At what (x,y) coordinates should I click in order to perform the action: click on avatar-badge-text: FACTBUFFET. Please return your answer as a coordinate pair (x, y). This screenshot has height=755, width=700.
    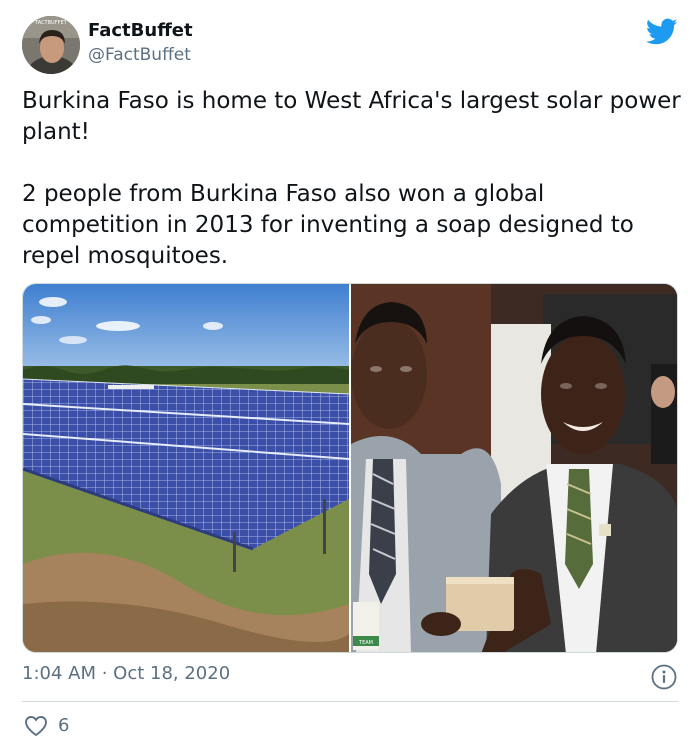
    Looking at the image, I should click on (51, 23).